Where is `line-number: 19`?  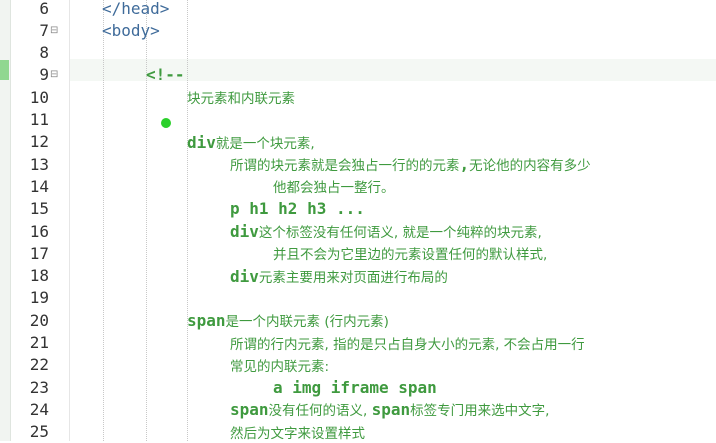
line-number: 19 is located at coordinates (39, 298).